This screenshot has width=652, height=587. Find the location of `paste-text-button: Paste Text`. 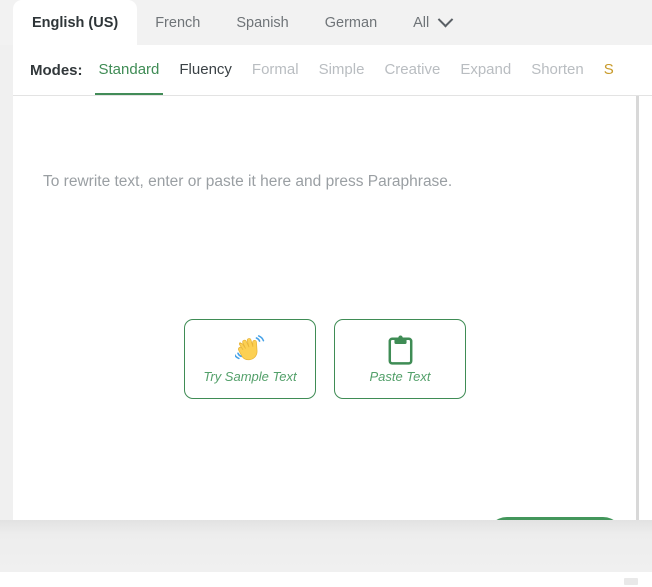

paste-text-button: Paste Text is located at coordinates (400, 359).